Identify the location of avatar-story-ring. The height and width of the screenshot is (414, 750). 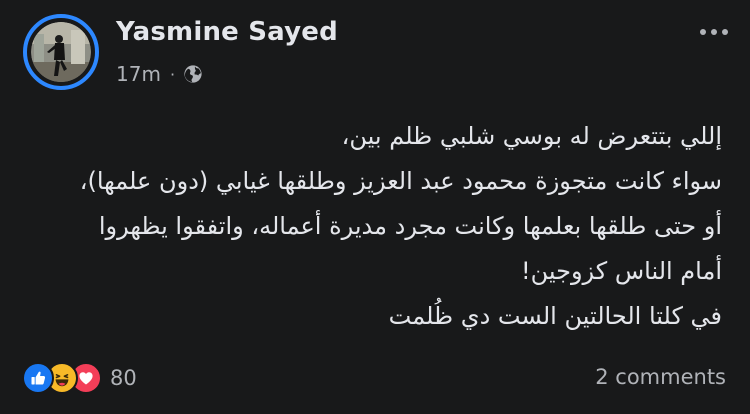
(61, 52).